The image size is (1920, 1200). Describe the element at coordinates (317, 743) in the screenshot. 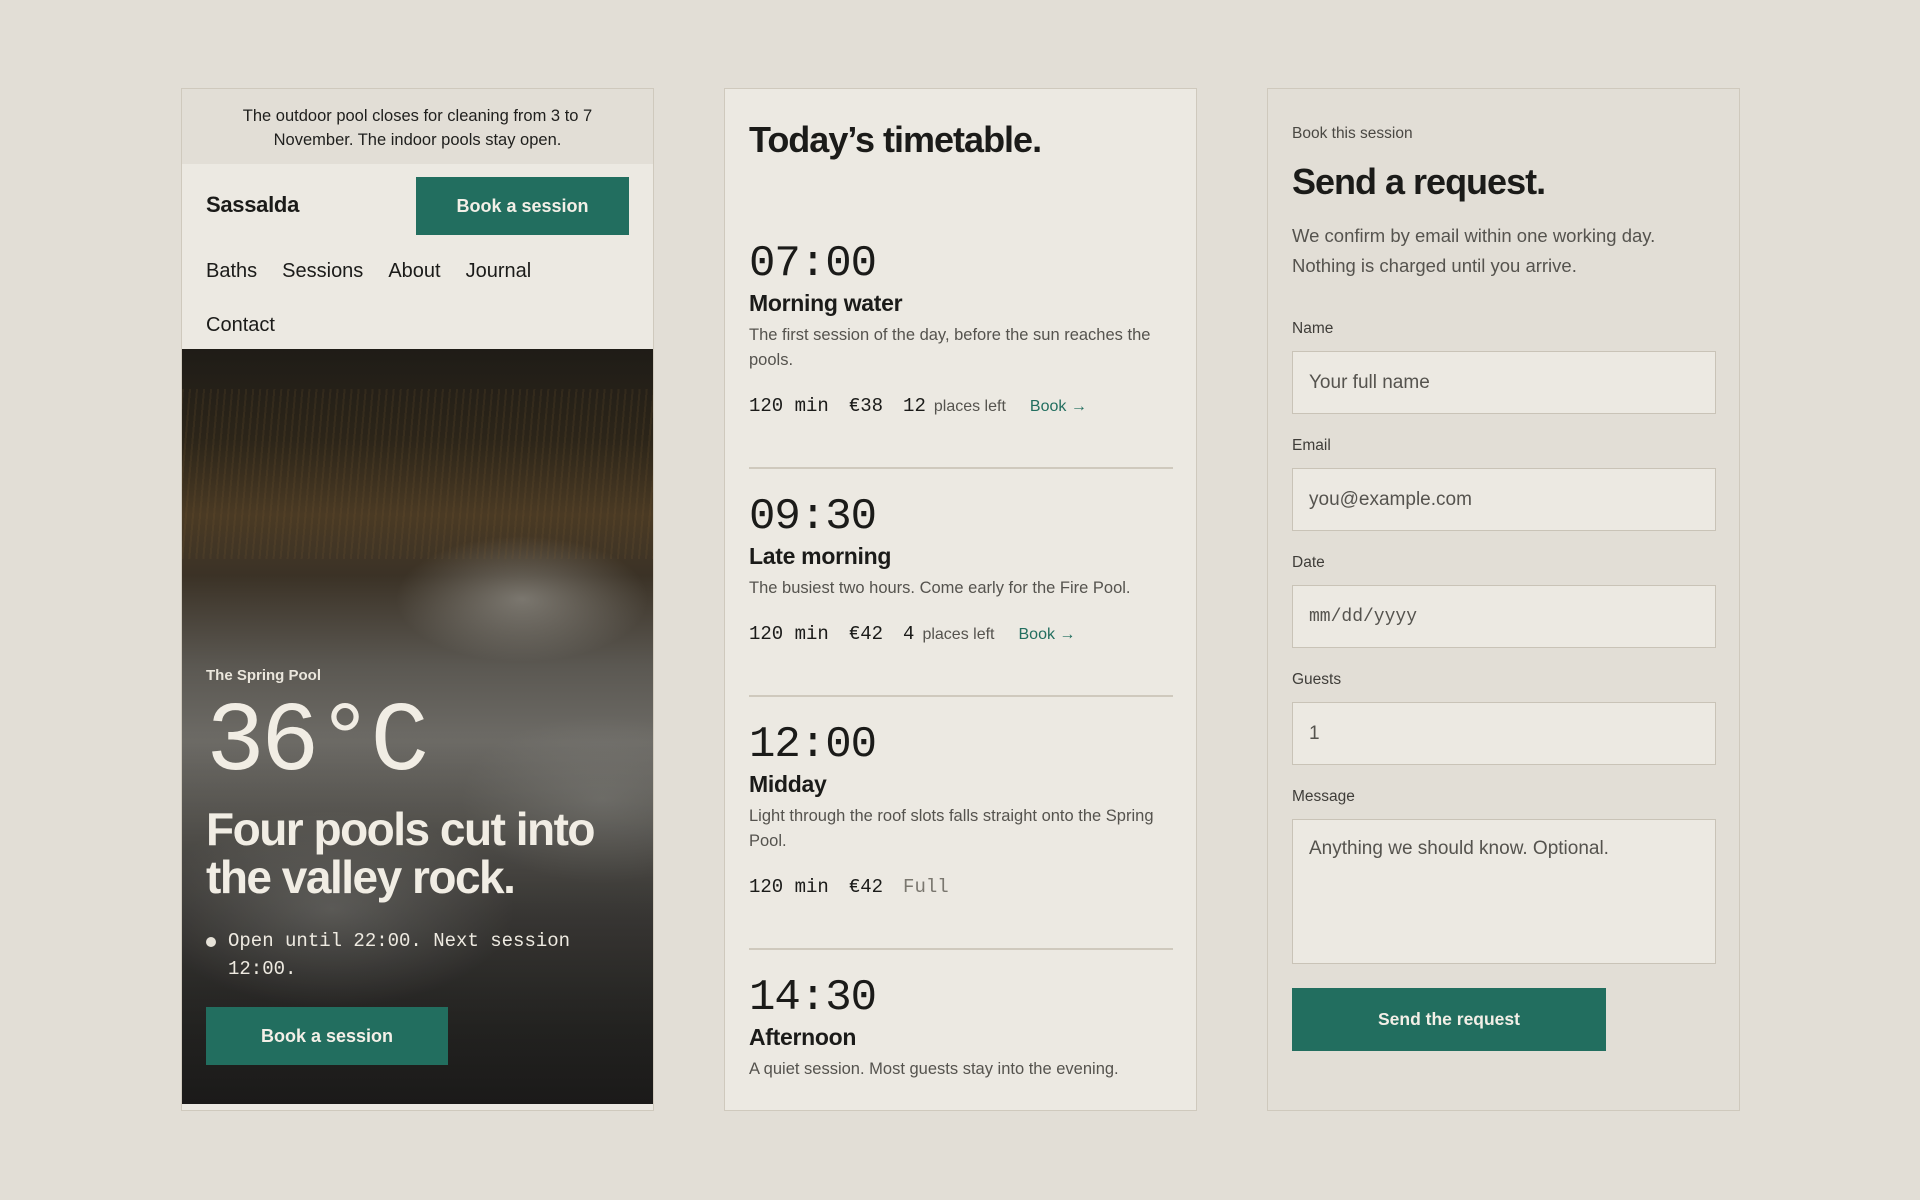

I see `hero-temperature: 36°C` at that location.